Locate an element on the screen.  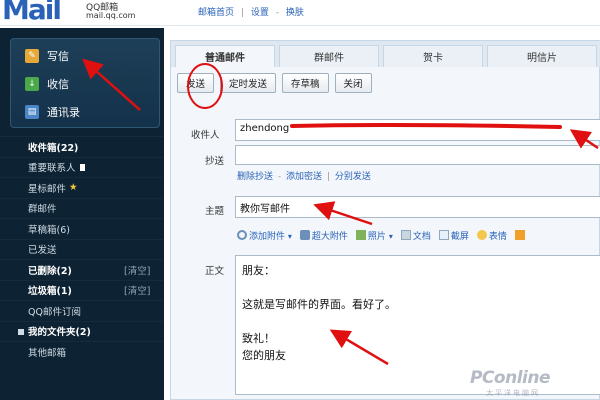
write-mail-button: ✎ 写信 is located at coordinates (47, 56).